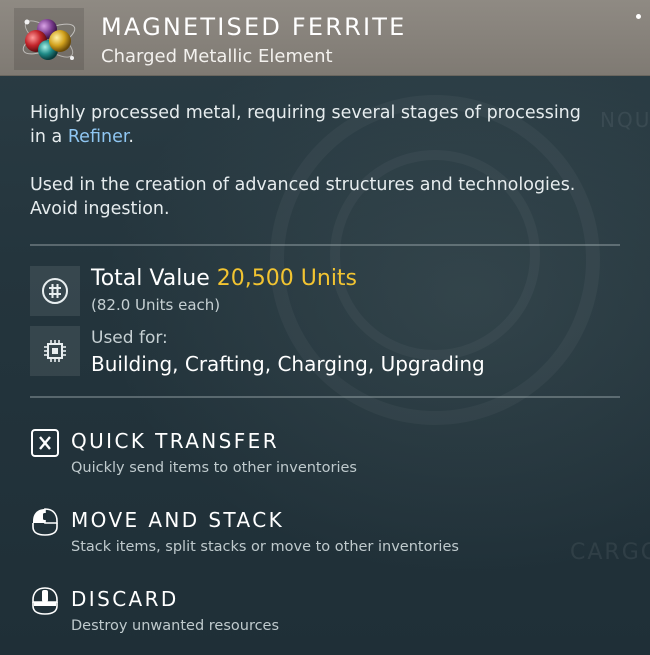  Describe the element at coordinates (150, 278) in the screenshot. I see `total-value-label: Total Value` at that location.